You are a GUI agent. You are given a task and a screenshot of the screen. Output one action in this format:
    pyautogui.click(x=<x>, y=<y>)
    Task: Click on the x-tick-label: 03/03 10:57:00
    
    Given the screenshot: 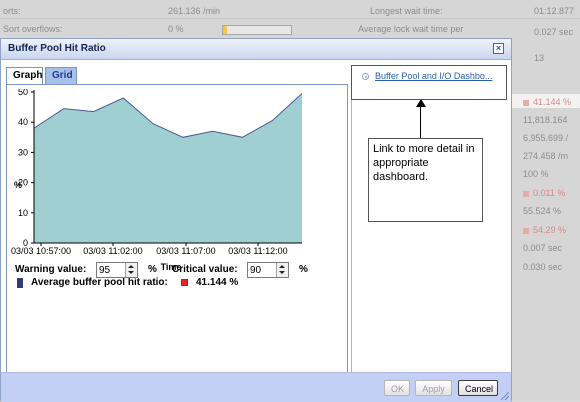 What is the action you would take?
    pyautogui.click(x=41, y=251)
    